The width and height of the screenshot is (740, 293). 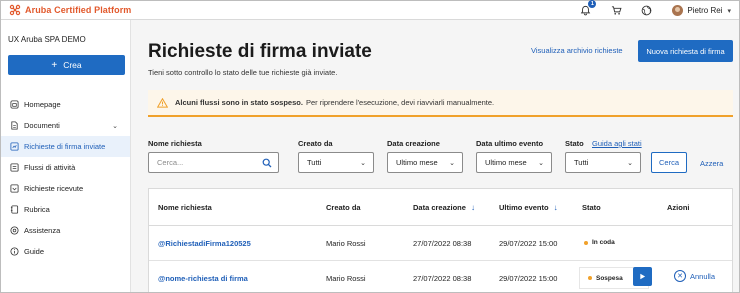 What do you see at coordinates (15, 10) in the screenshot?
I see `aruba-logo-icon` at bounding box center [15, 10].